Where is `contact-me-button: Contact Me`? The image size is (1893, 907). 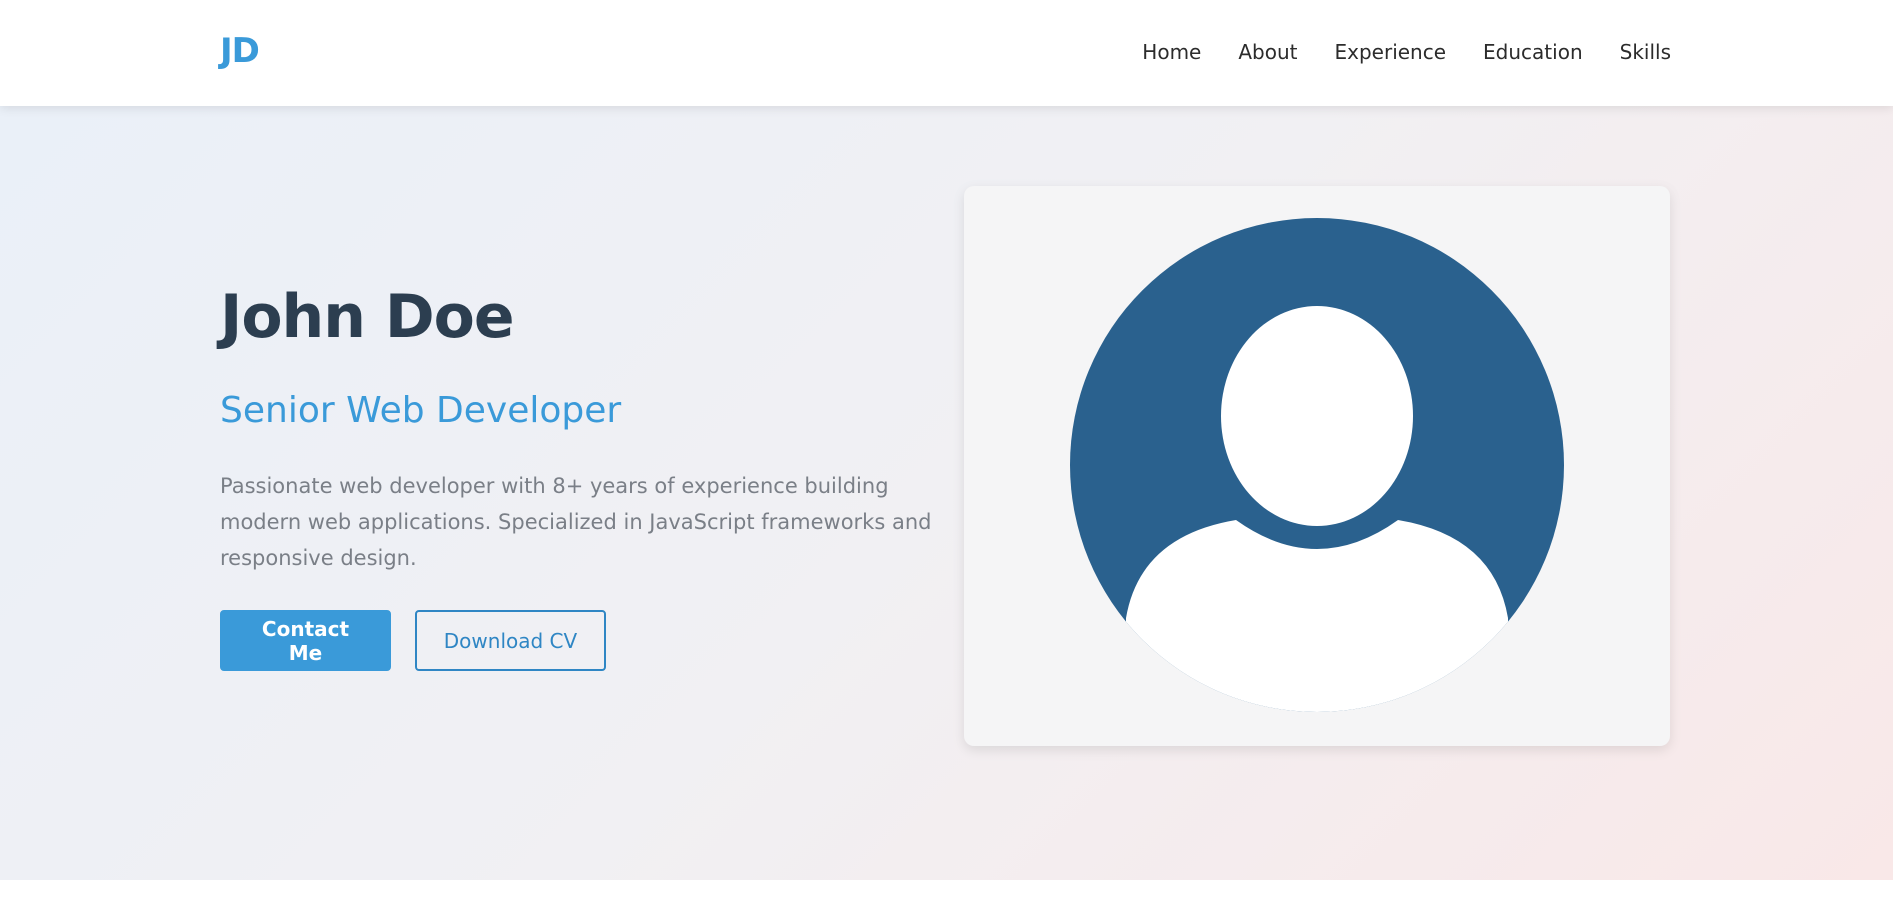
contact-me-button: Contact Me is located at coordinates (305, 640).